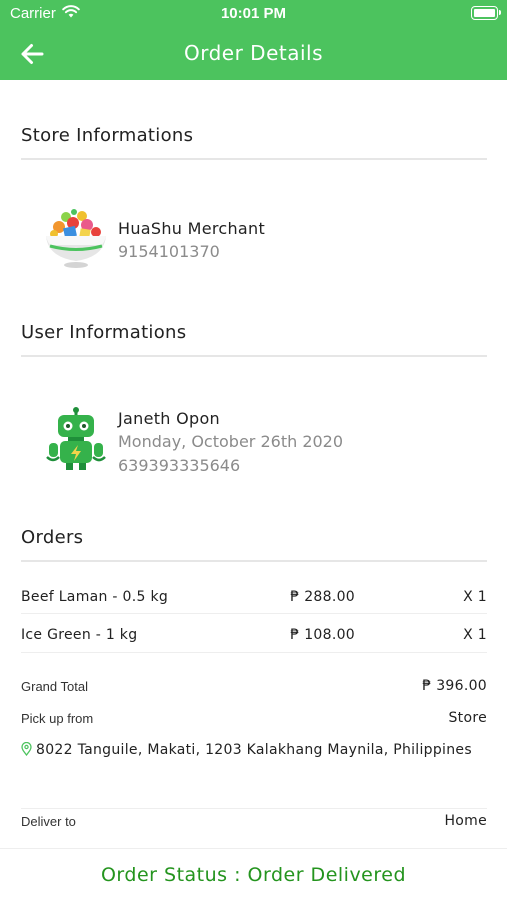 The image size is (507, 900). What do you see at coordinates (254, 639) in the screenshot?
I see `order-row: Ice Green - 1 kg ₱ 108.00 X 1` at bounding box center [254, 639].